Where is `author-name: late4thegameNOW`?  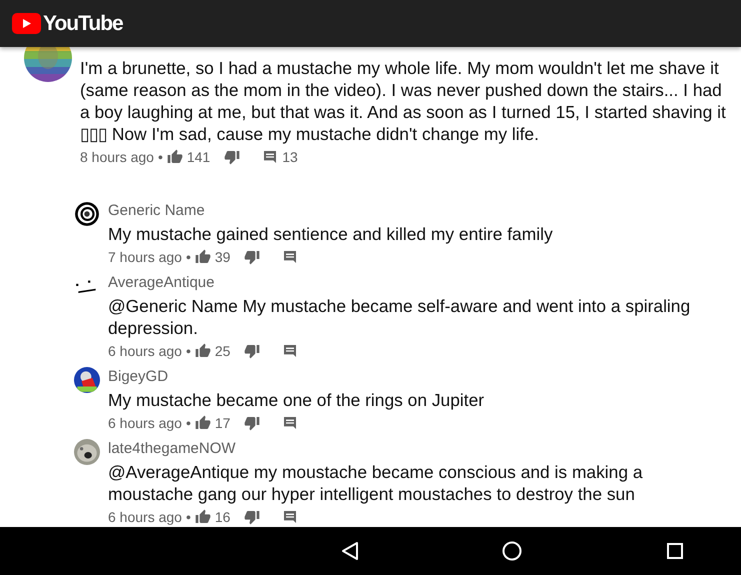
author-name: late4thegameNOW is located at coordinates (172, 449).